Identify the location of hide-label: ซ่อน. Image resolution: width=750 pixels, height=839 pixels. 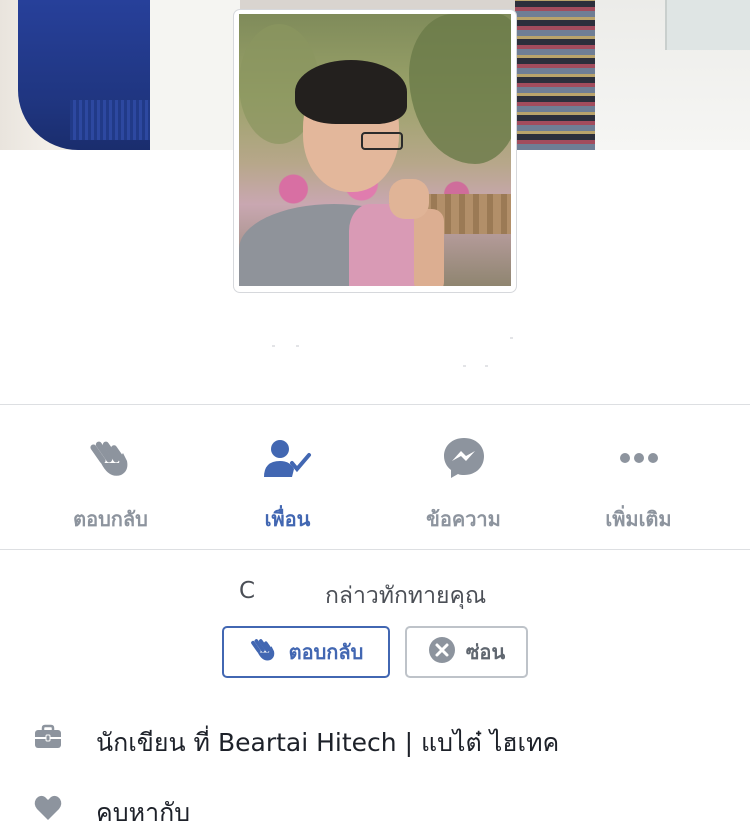
(485, 652).